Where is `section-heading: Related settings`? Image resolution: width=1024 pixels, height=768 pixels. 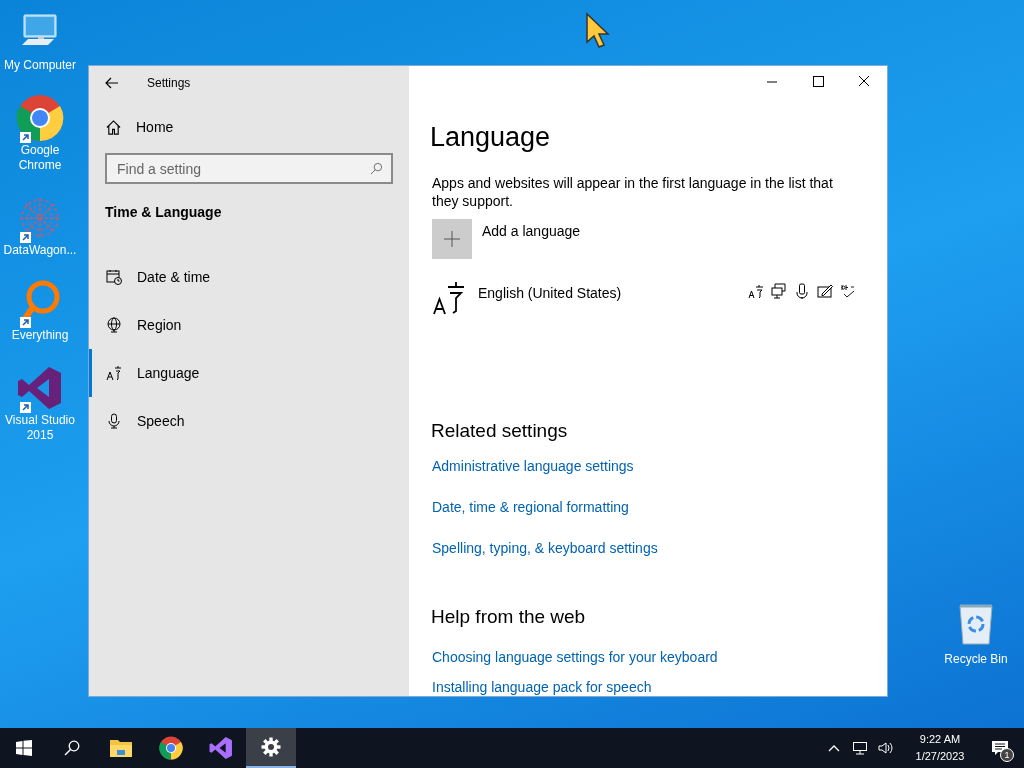 section-heading: Related settings is located at coordinates (500, 431).